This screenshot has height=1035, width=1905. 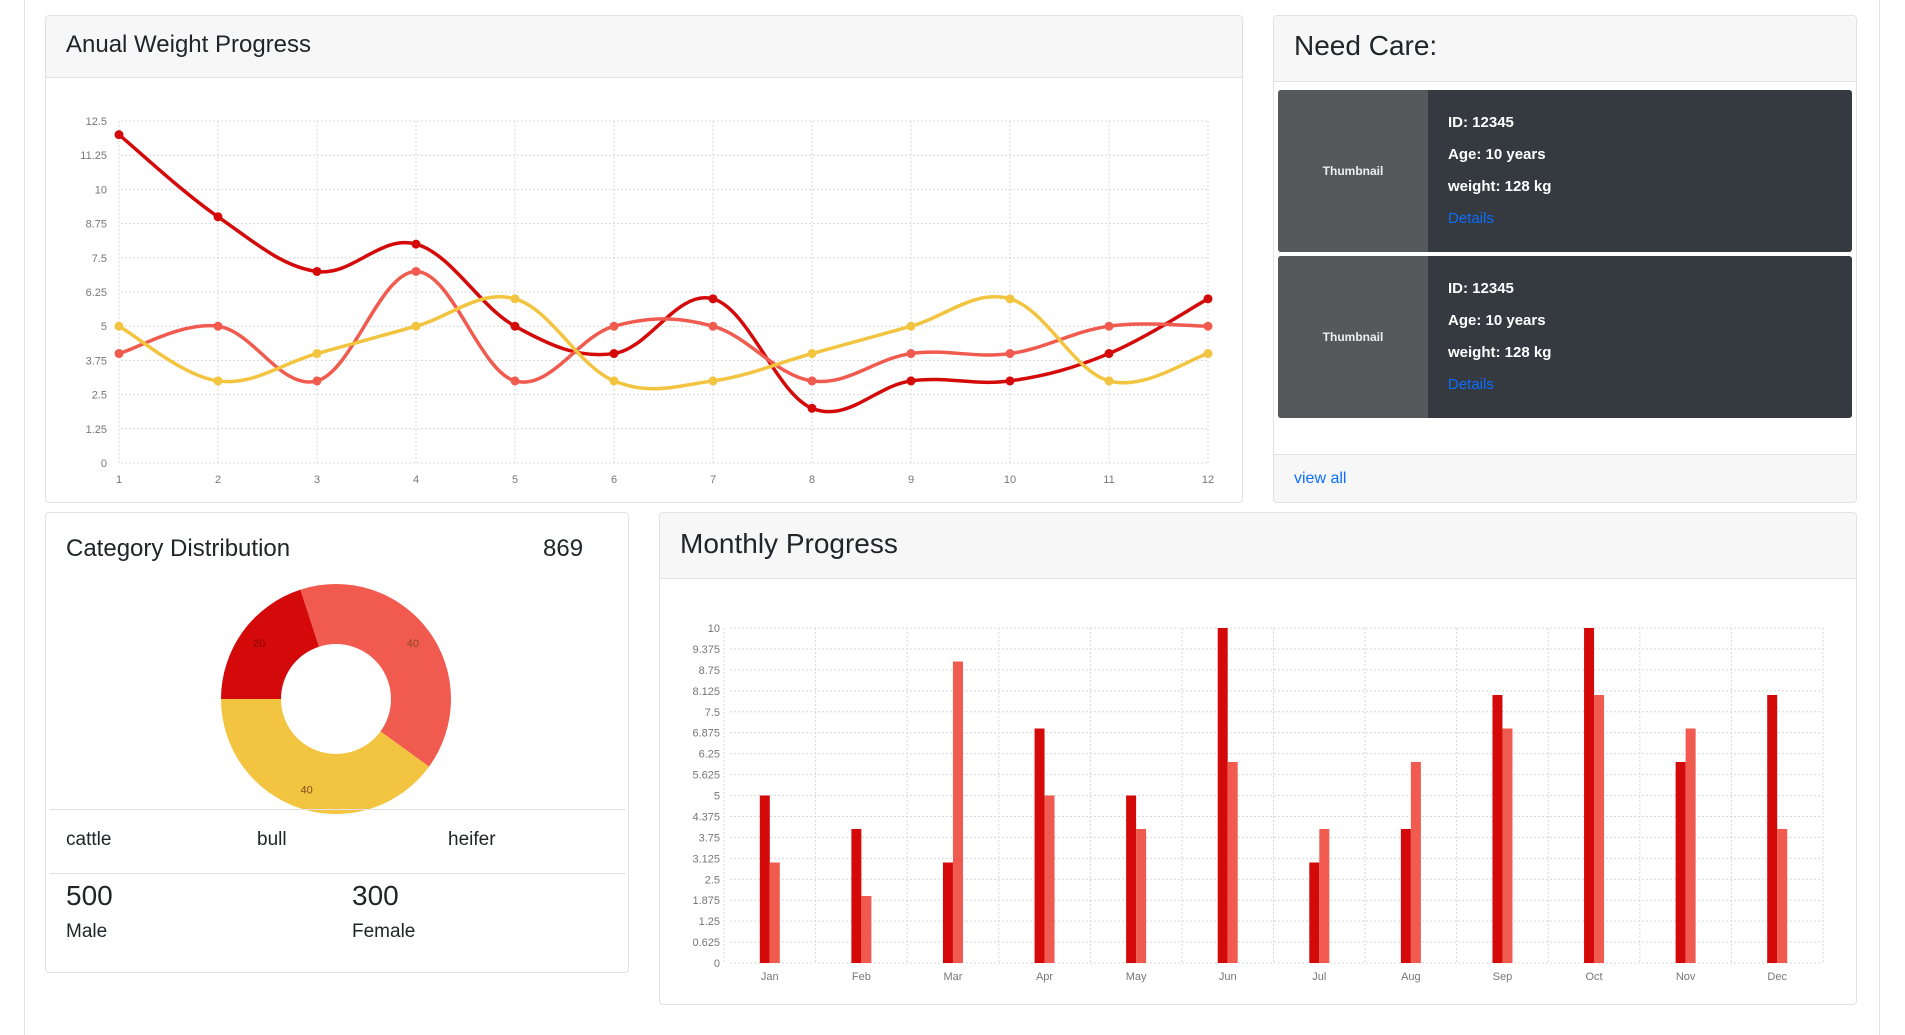 What do you see at coordinates (515, 480) in the screenshot?
I see `x-tick-label: 5` at bounding box center [515, 480].